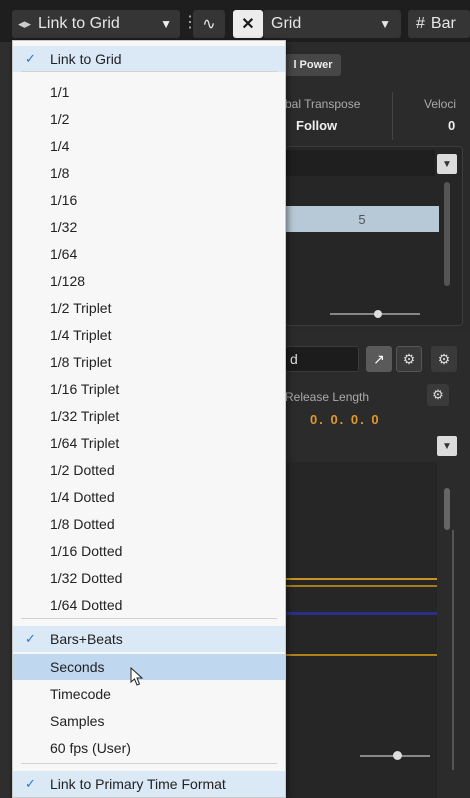  I want to click on settings-button: ⚙, so click(409, 359).